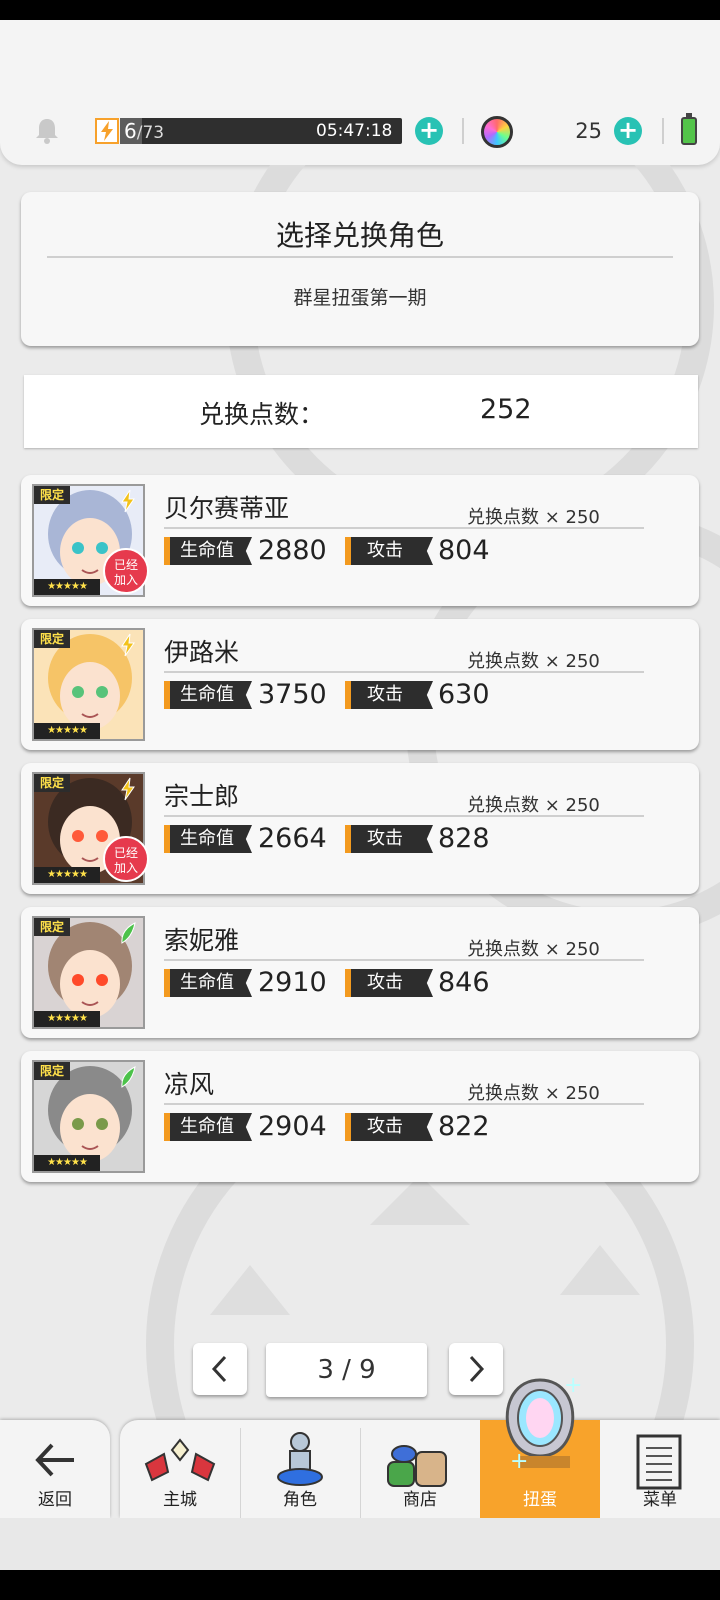  I want to click on bell-icon, so click(47, 130).